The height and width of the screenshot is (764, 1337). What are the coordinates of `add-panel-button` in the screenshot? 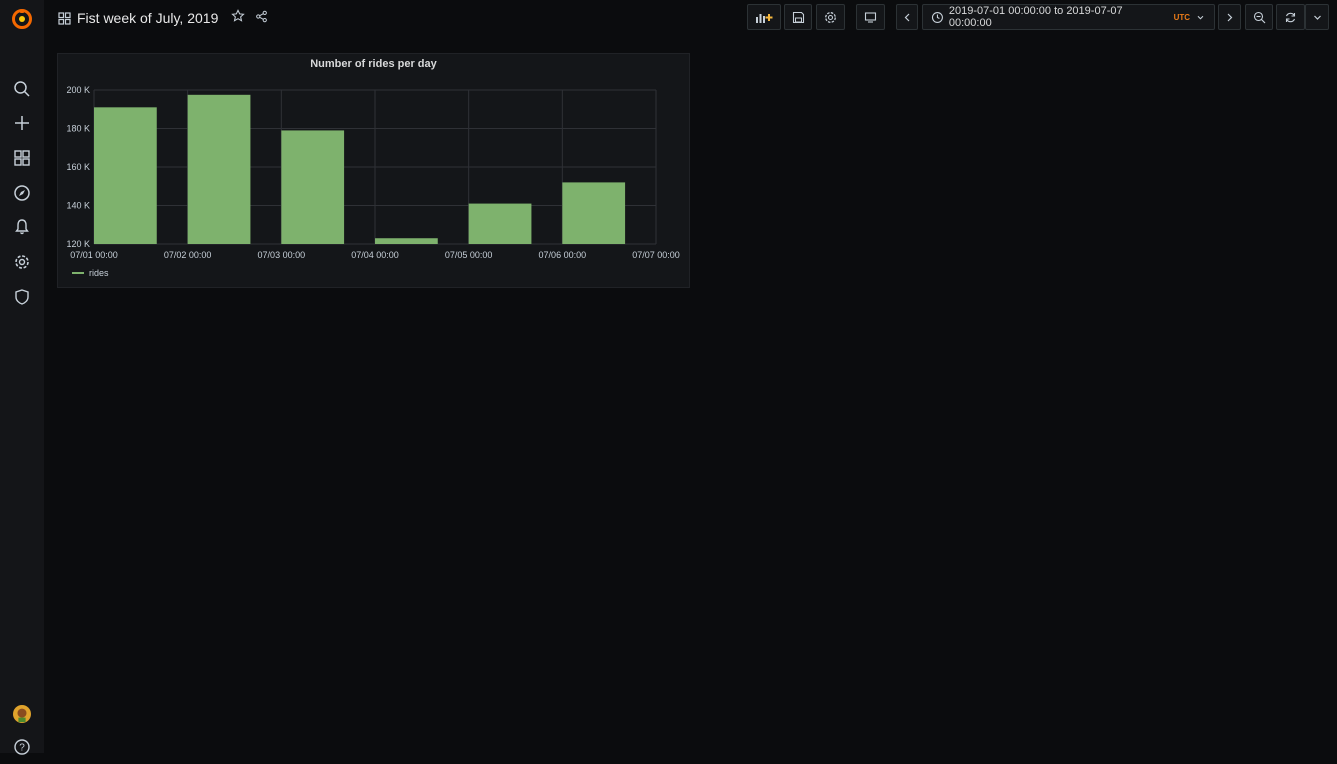 It's located at (764, 17).